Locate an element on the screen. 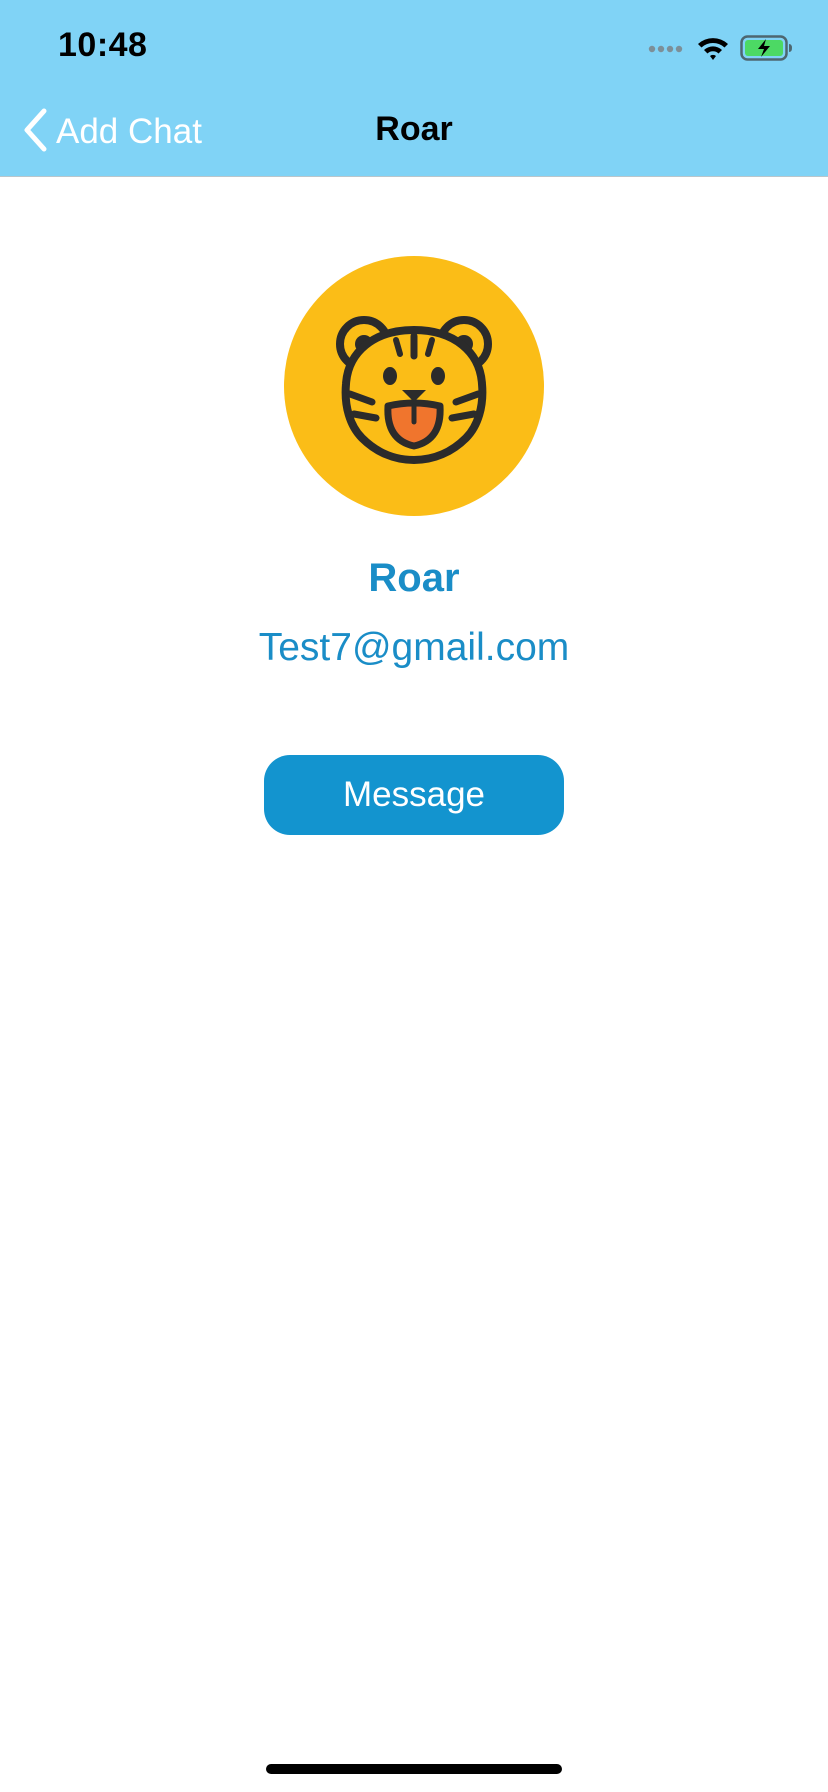 This screenshot has height=1792, width=828. profile-name: Roar is located at coordinates (414, 578).